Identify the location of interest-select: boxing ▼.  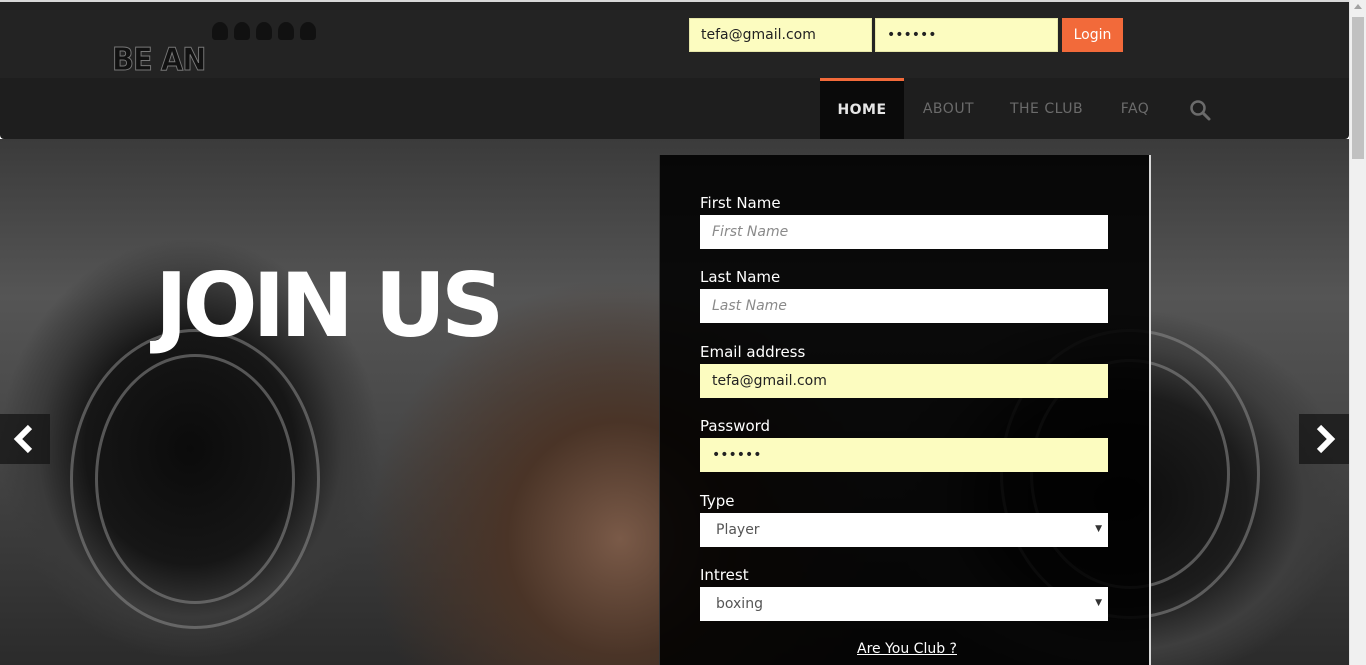
(904, 604).